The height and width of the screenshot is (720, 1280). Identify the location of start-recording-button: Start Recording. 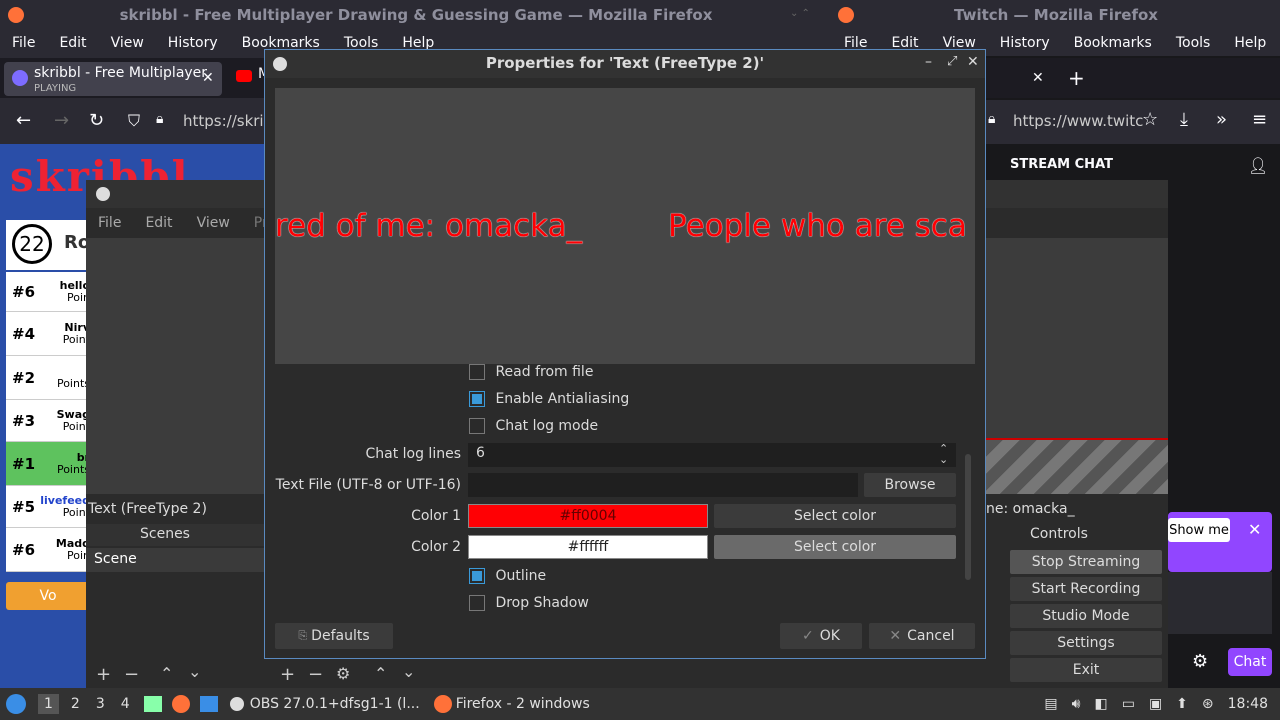
(1086, 589).